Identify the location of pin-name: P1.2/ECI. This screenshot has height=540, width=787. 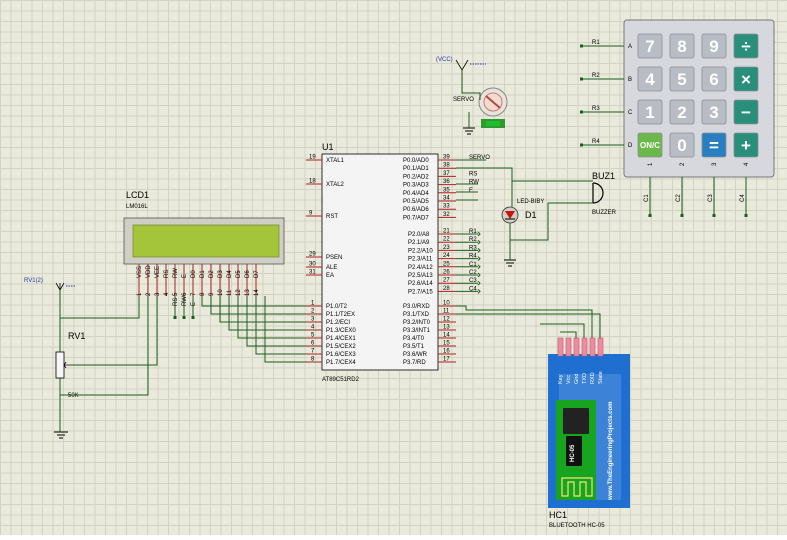
(338, 323).